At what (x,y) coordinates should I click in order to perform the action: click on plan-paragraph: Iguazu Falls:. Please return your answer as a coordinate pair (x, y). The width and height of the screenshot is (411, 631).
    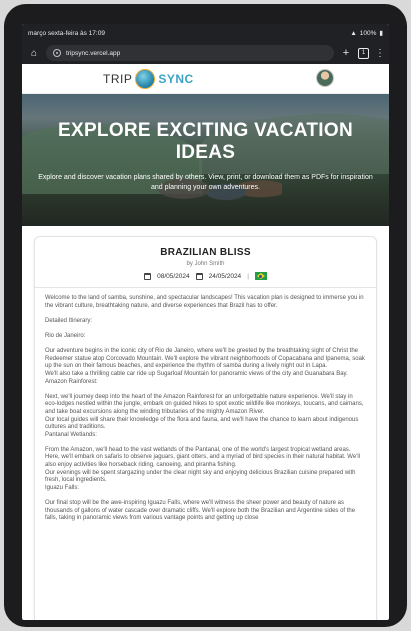
    Looking at the image, I should click on (62, 487).